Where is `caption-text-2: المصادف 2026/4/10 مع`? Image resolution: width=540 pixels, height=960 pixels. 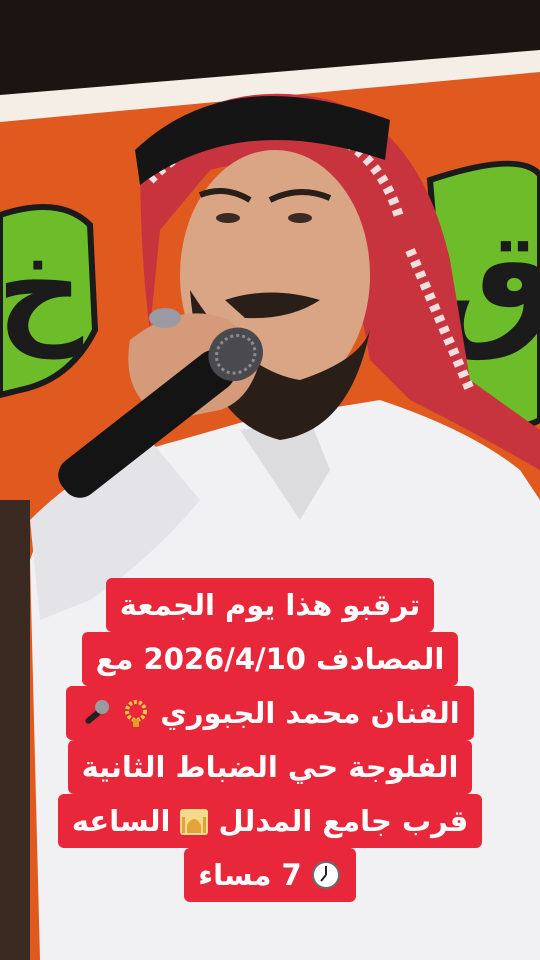 caption-text-2: المصادف 2026/4/10 مع is located at coordinates (270, 659).